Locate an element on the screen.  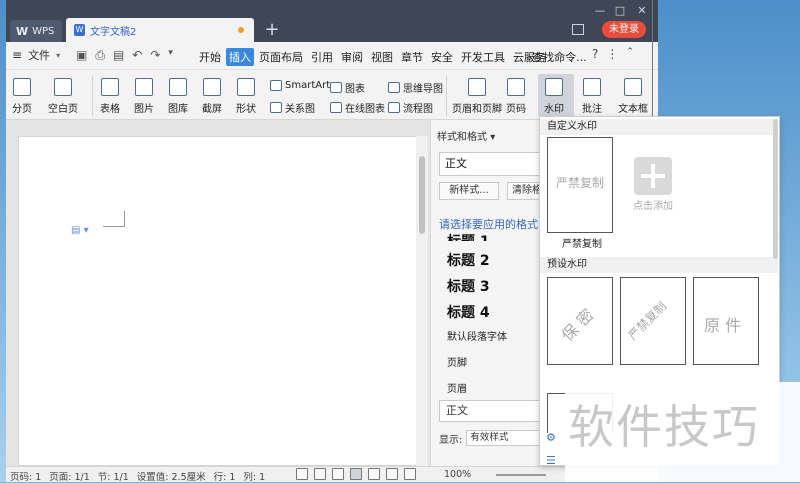
comment-button: 批注 is located at coordinates (592, 96).